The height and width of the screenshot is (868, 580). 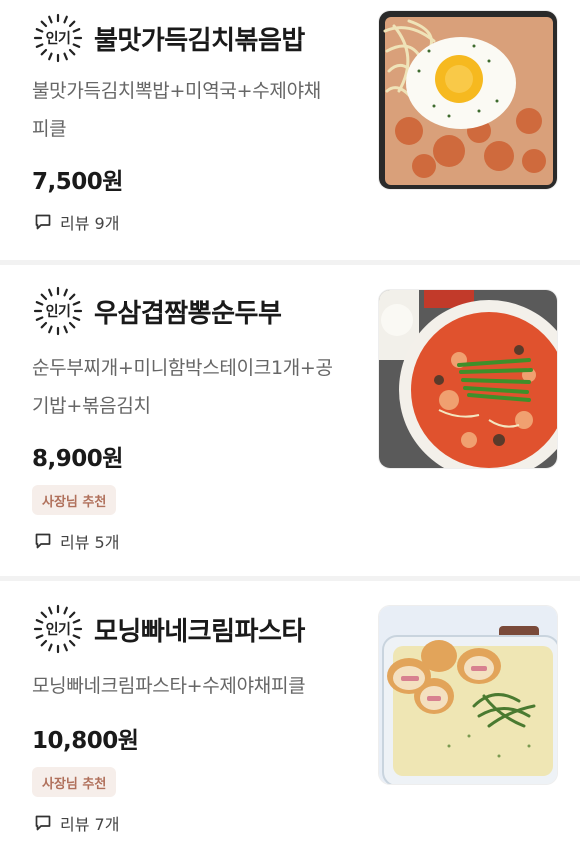 What do you see at coordinates (90, 542) in the screenshot?
I see `review-count-label: 리뷰 5개` at bounding box center [90, 542].